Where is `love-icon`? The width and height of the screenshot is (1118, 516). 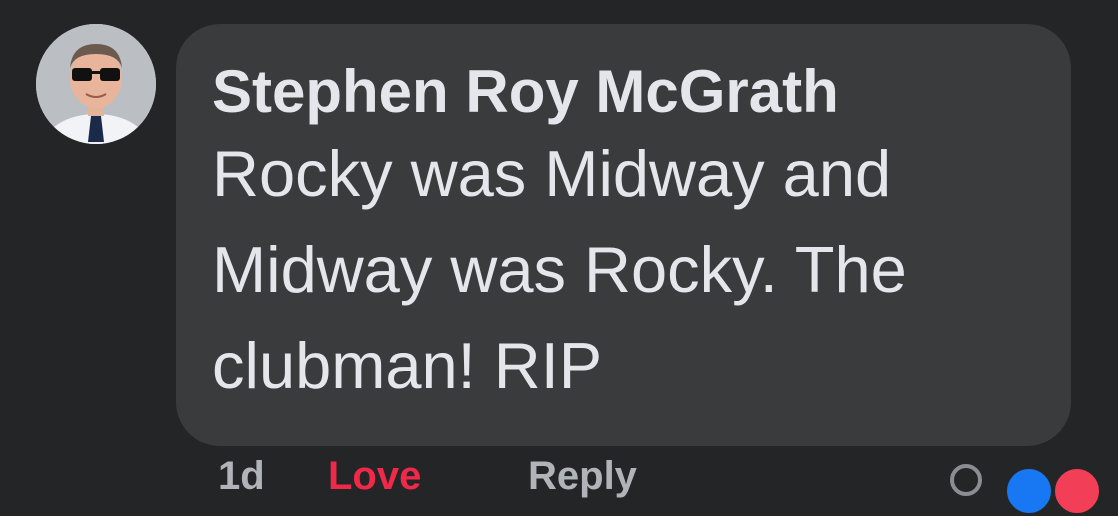 love-icon is located at coordinates (1077, 491).